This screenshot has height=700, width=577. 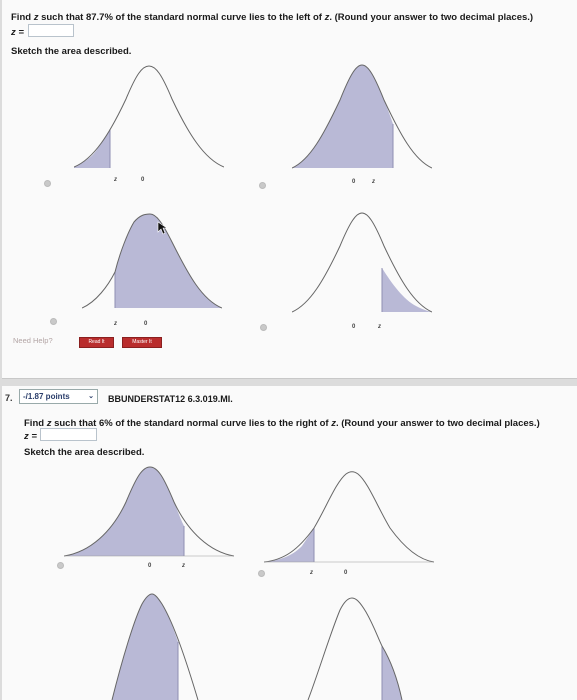 I want to click on sketch-option-d-radio, so click(x=263, y=327).